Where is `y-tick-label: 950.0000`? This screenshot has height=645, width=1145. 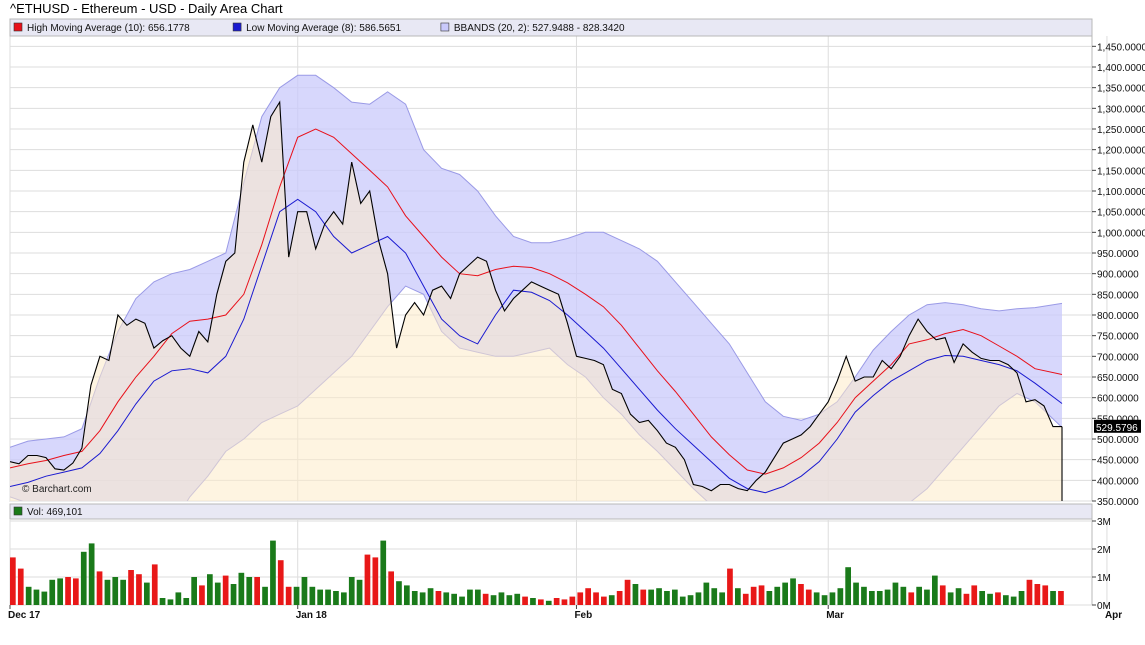 y-tick-label: 950.0000 is located at coordinates (1118, 254).